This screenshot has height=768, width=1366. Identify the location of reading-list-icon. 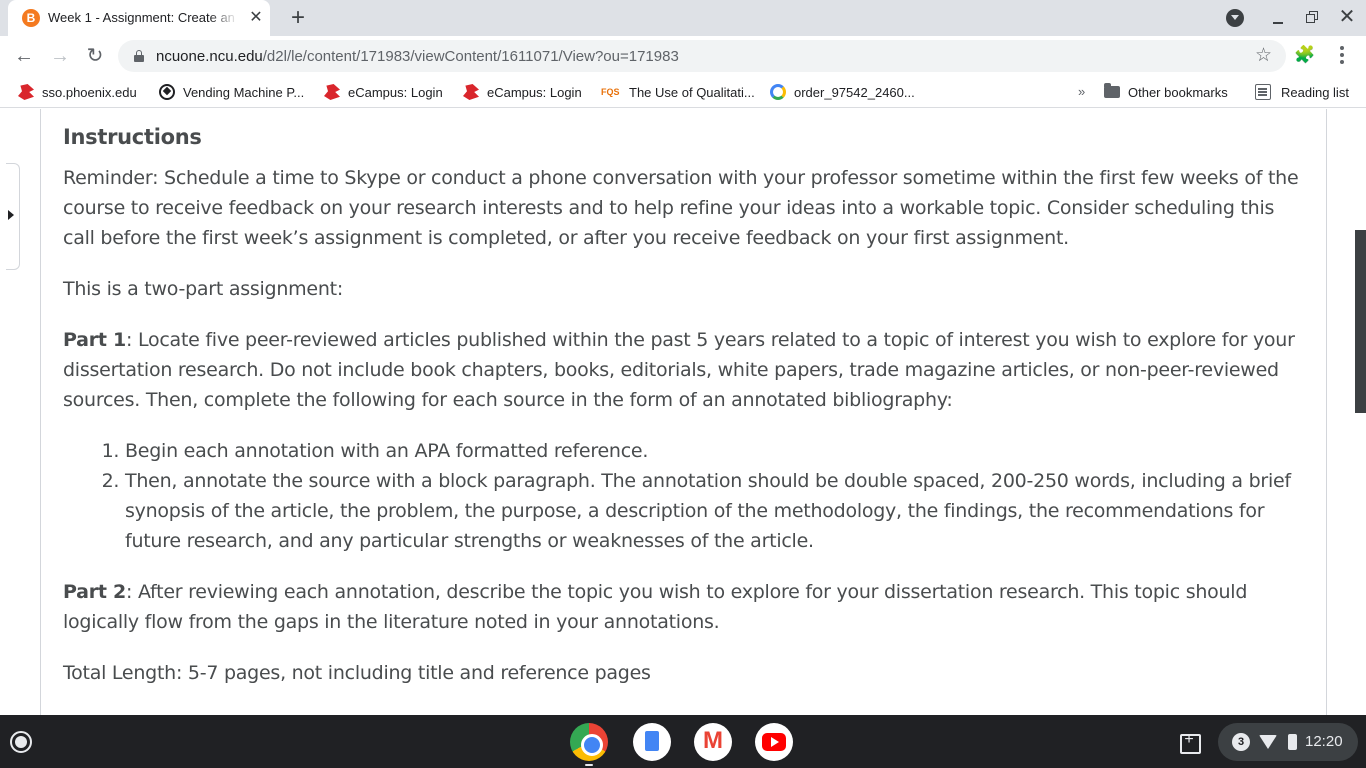
(1263, 92).